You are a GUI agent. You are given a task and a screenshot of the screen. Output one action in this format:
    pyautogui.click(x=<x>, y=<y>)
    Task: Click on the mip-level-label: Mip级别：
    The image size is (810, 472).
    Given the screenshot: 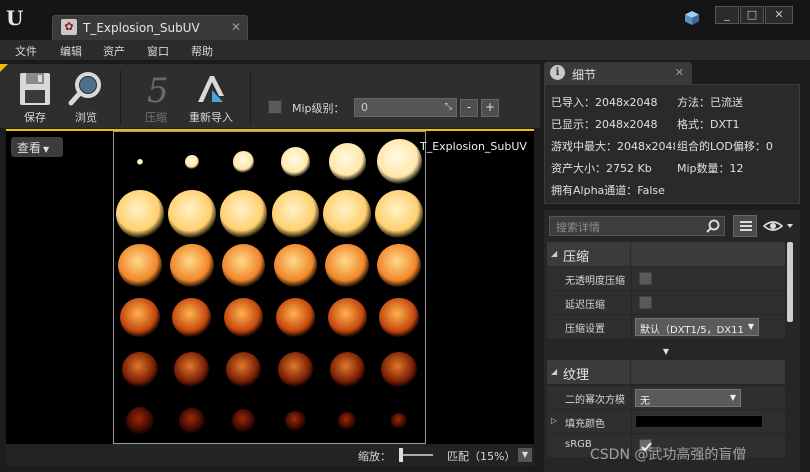 What is the action you would take?
    pyautogui.click(x=318, y=108)
    